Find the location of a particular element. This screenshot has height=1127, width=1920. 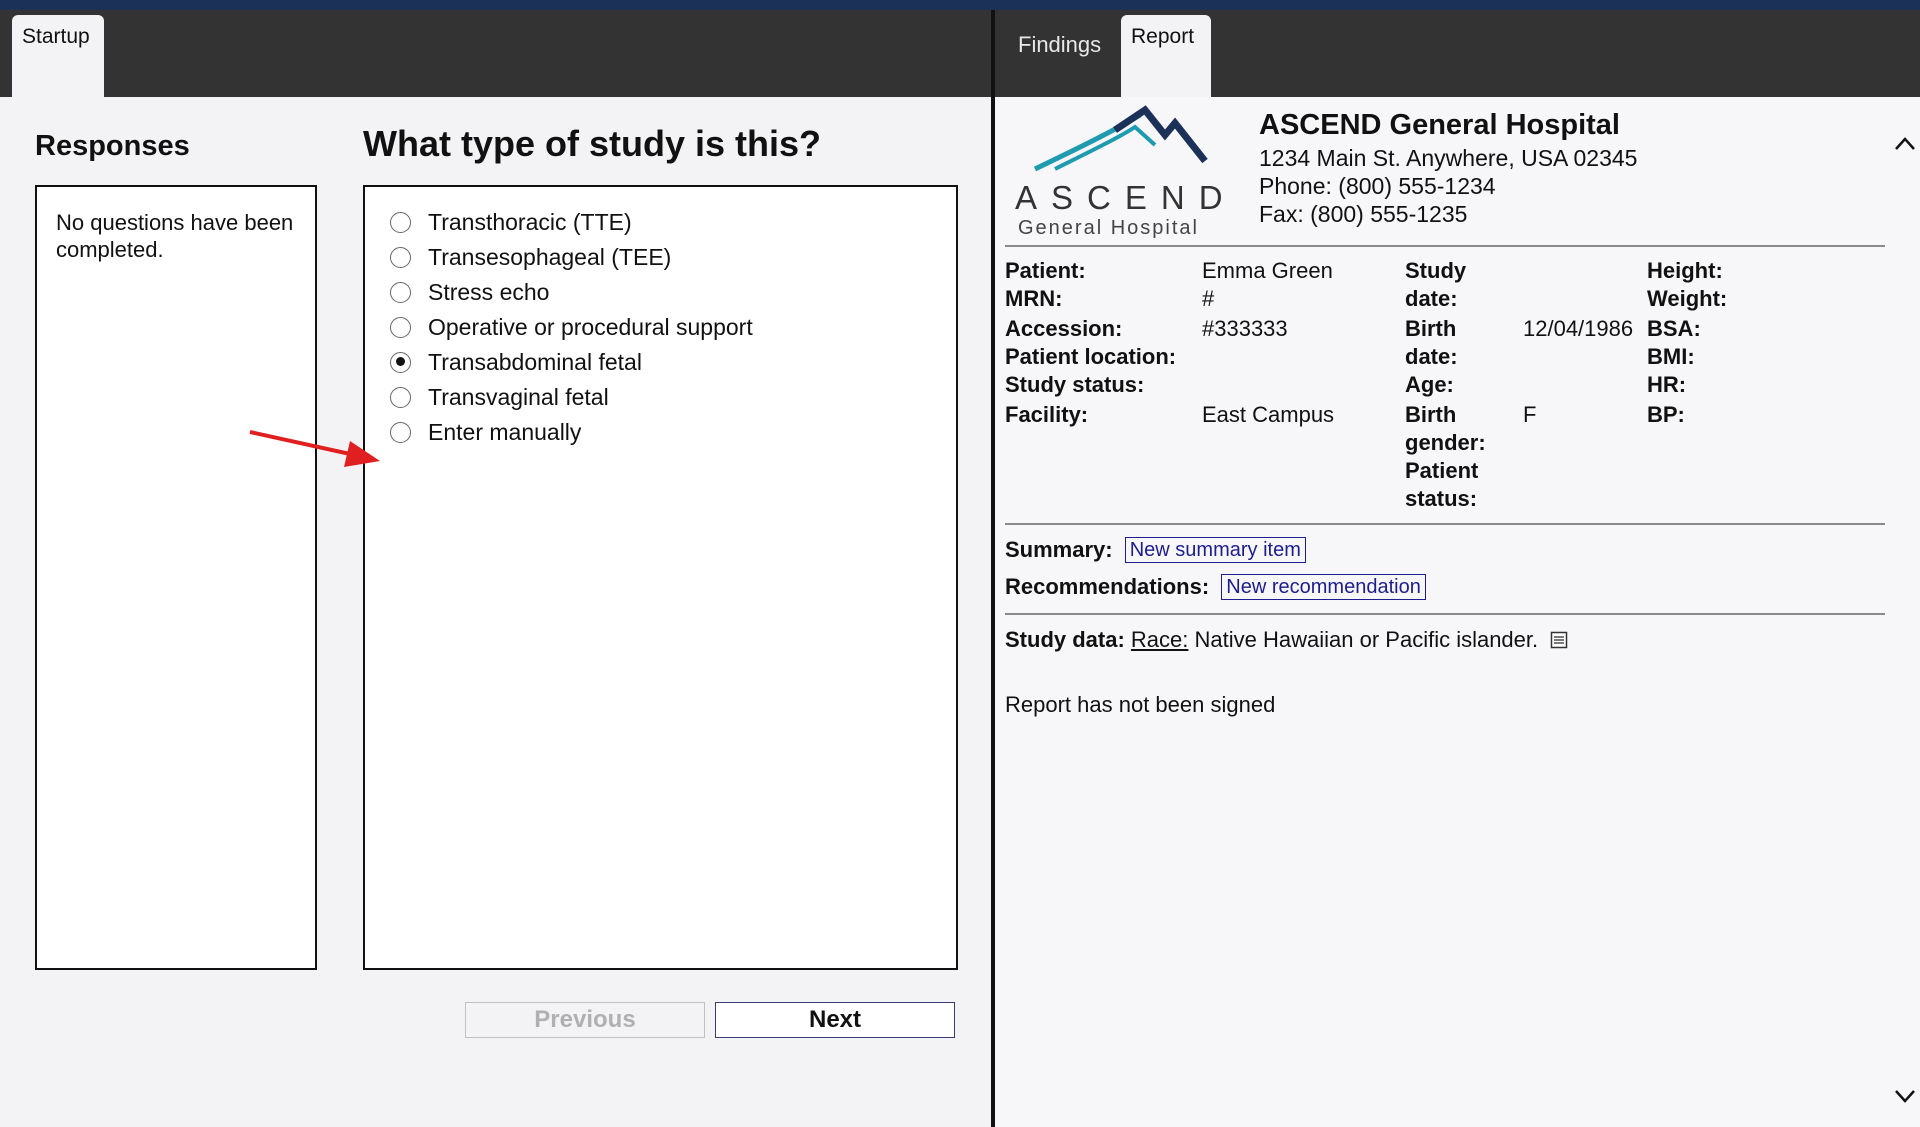

header-divider is located at coordinates (1445, 246).